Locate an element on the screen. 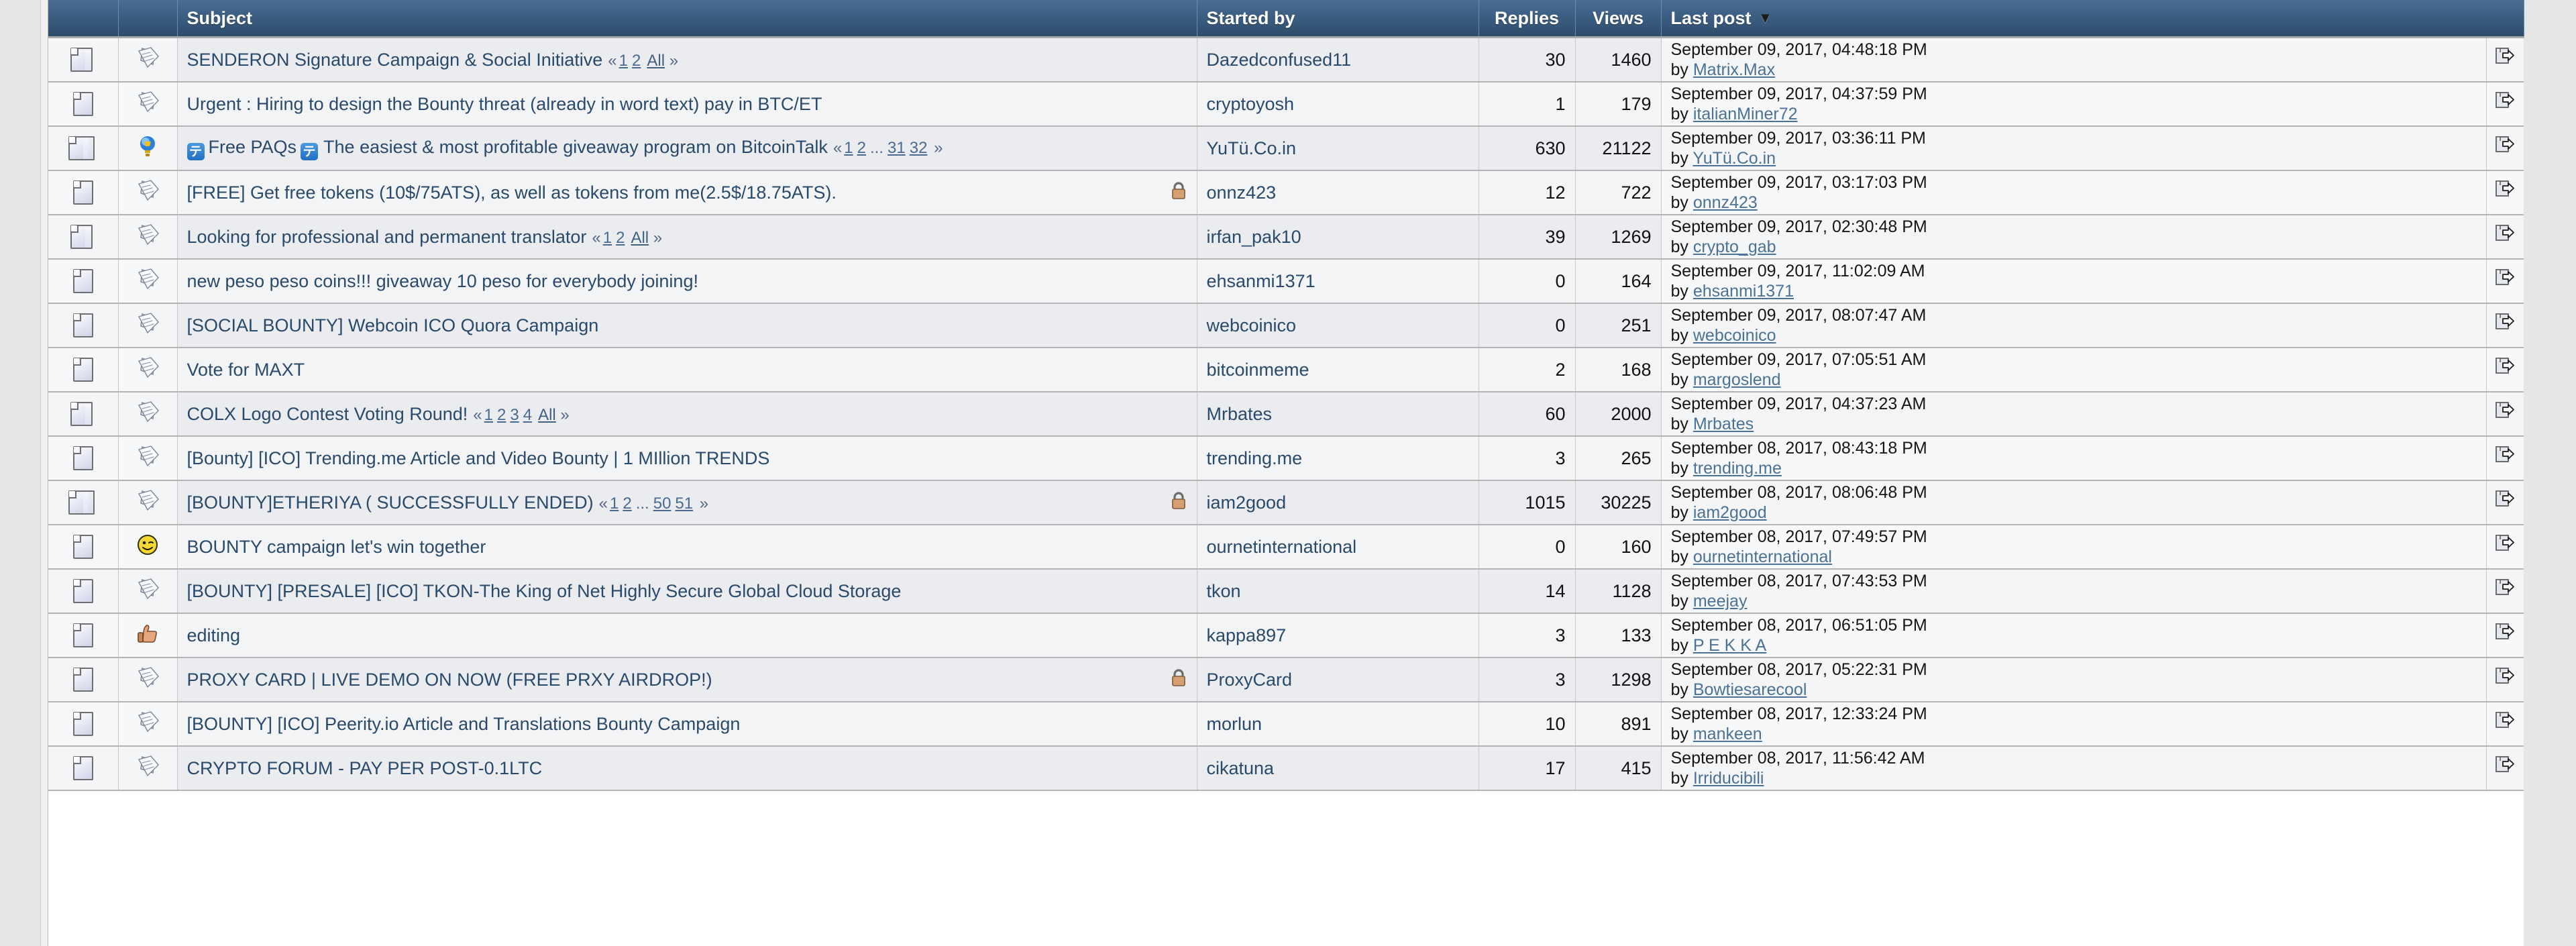 This screenshot has width=2576, height=946. last-post-author-link: trending.me is located at coordinates (1737, 468).